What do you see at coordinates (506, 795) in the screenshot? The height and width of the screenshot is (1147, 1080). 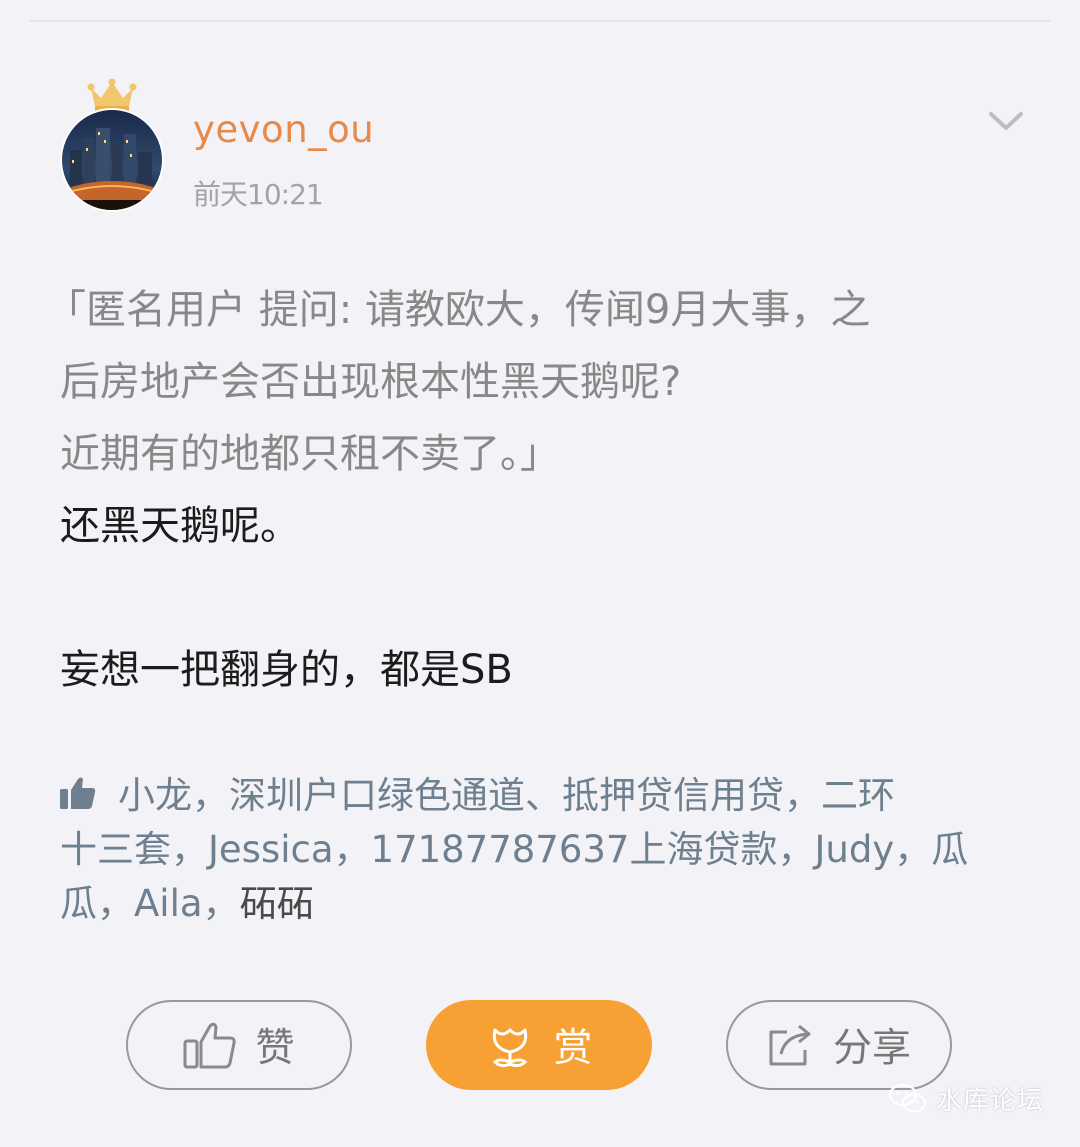 I see `likes-line: 小龙，深圳户口绿色通道、抵押贷信用贷，二环` at bounding box center [506, 795].